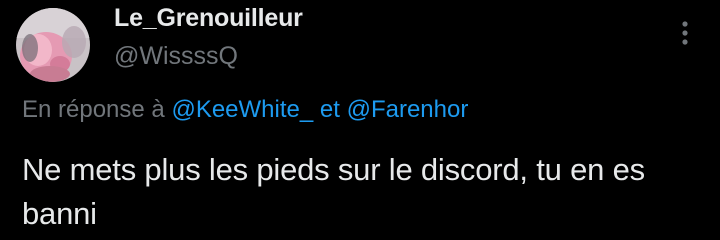  I want to click on more-vertical-icon, so click(685, 33).